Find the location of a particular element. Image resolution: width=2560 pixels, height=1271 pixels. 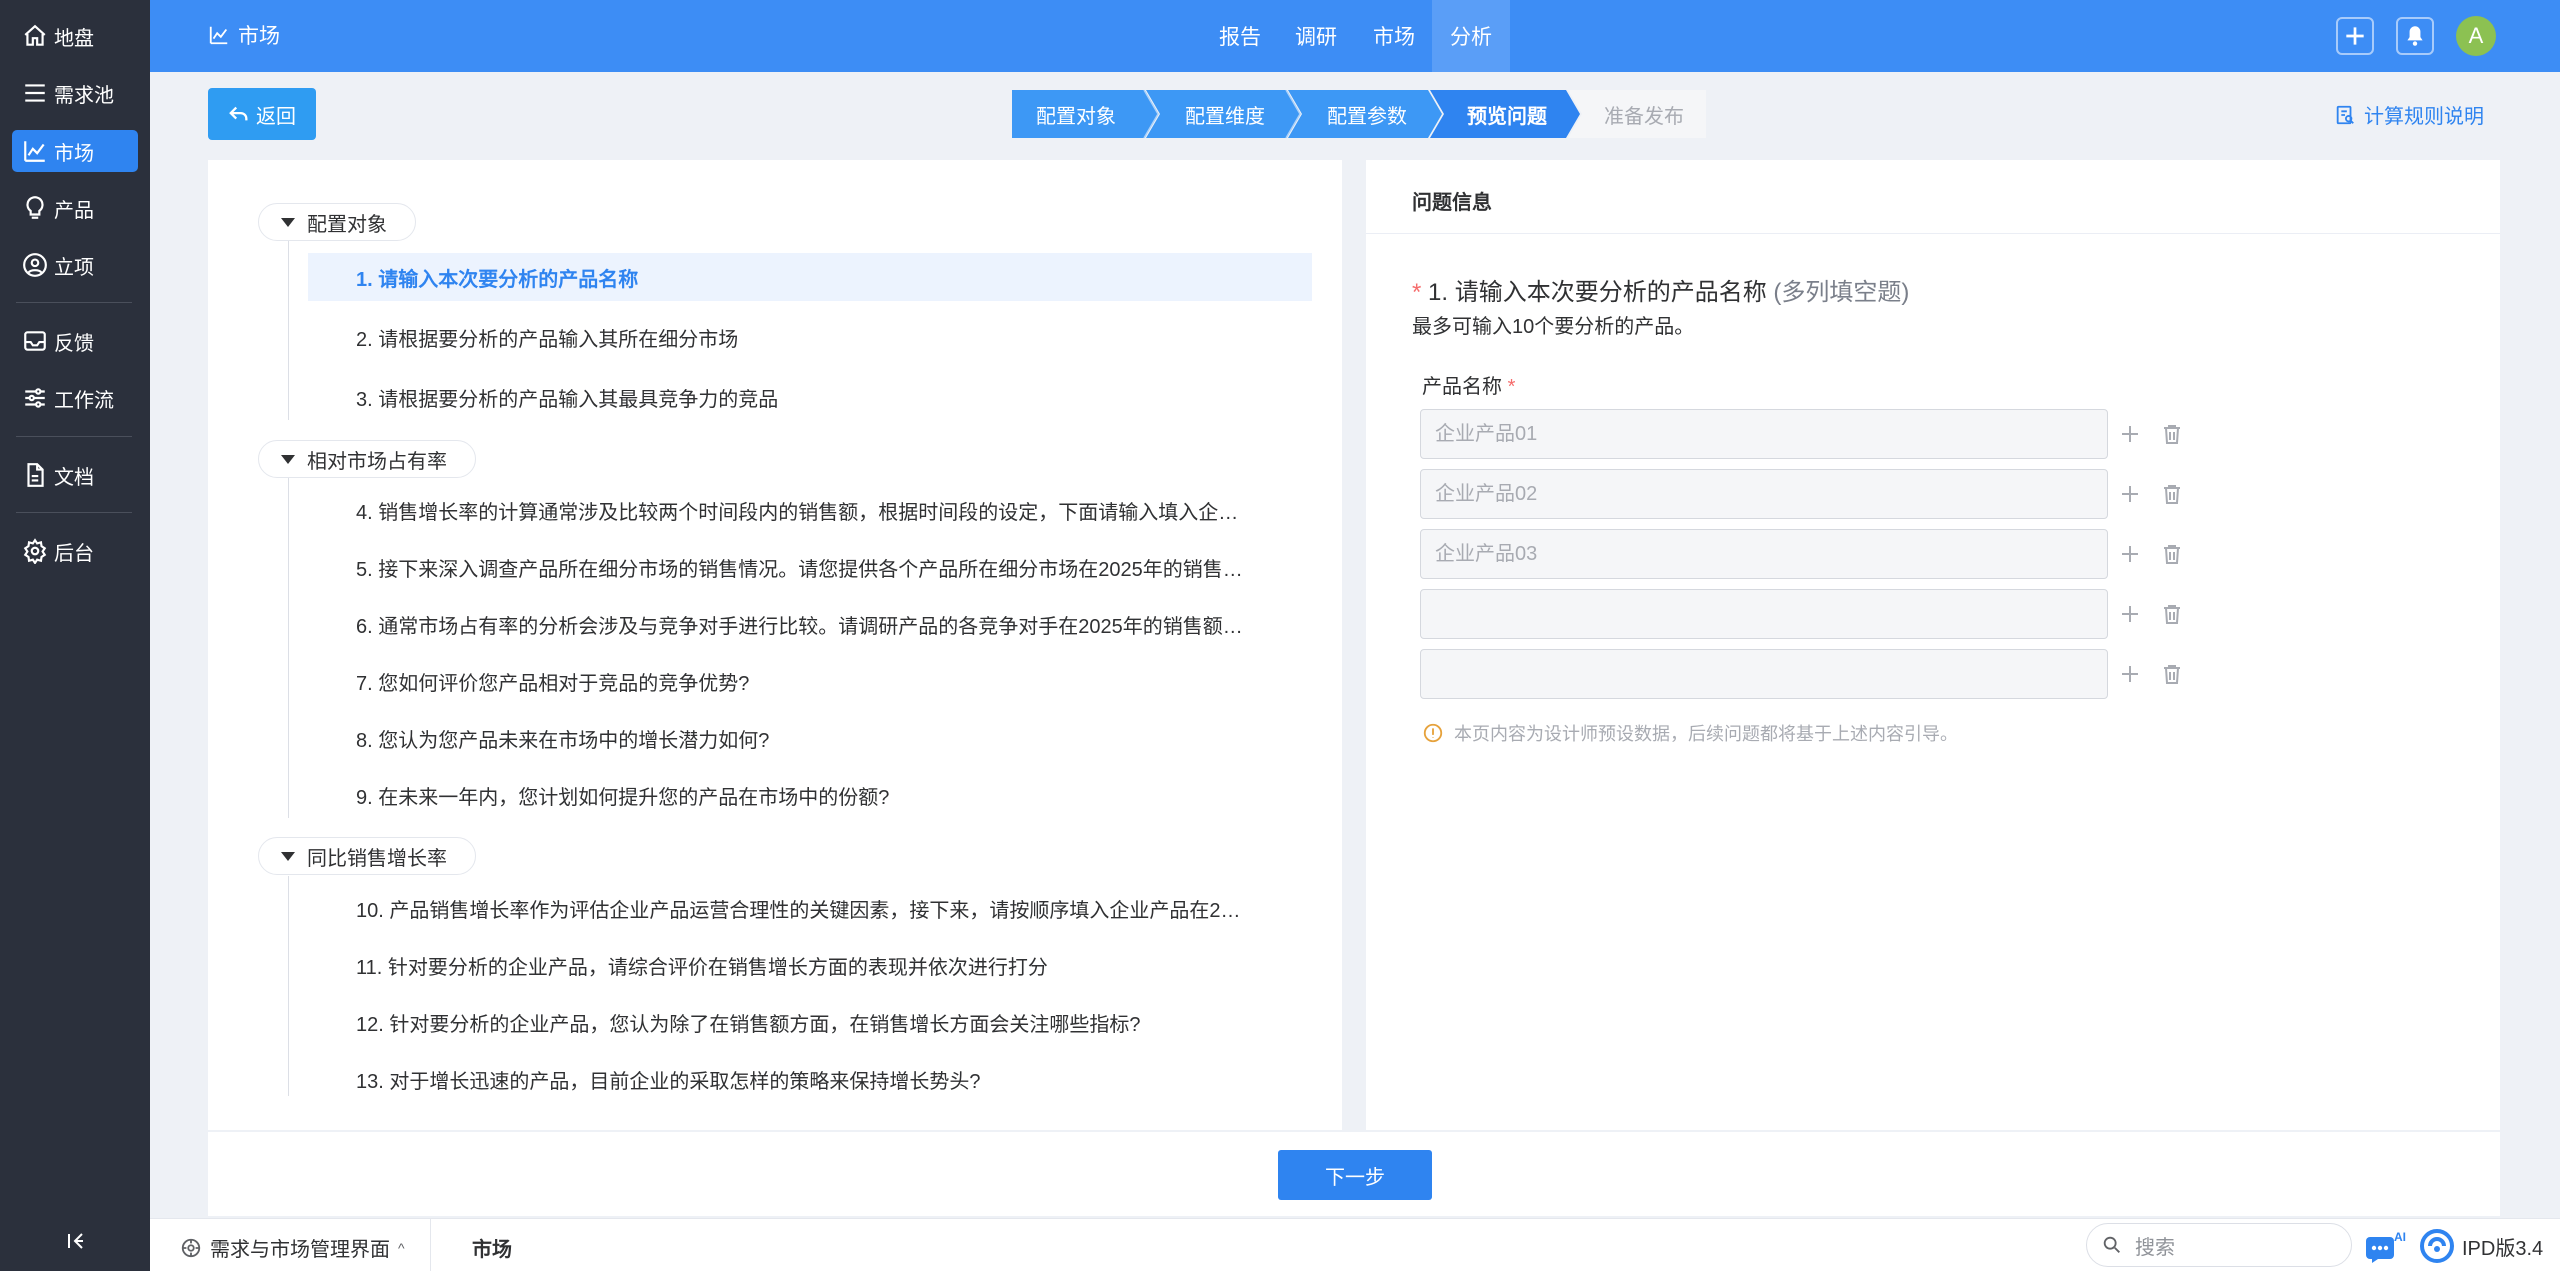

tree-item-label: 3. 请根据要分析的产品输入其最具竞争力的竞品 is located at coordinates (567, 399).